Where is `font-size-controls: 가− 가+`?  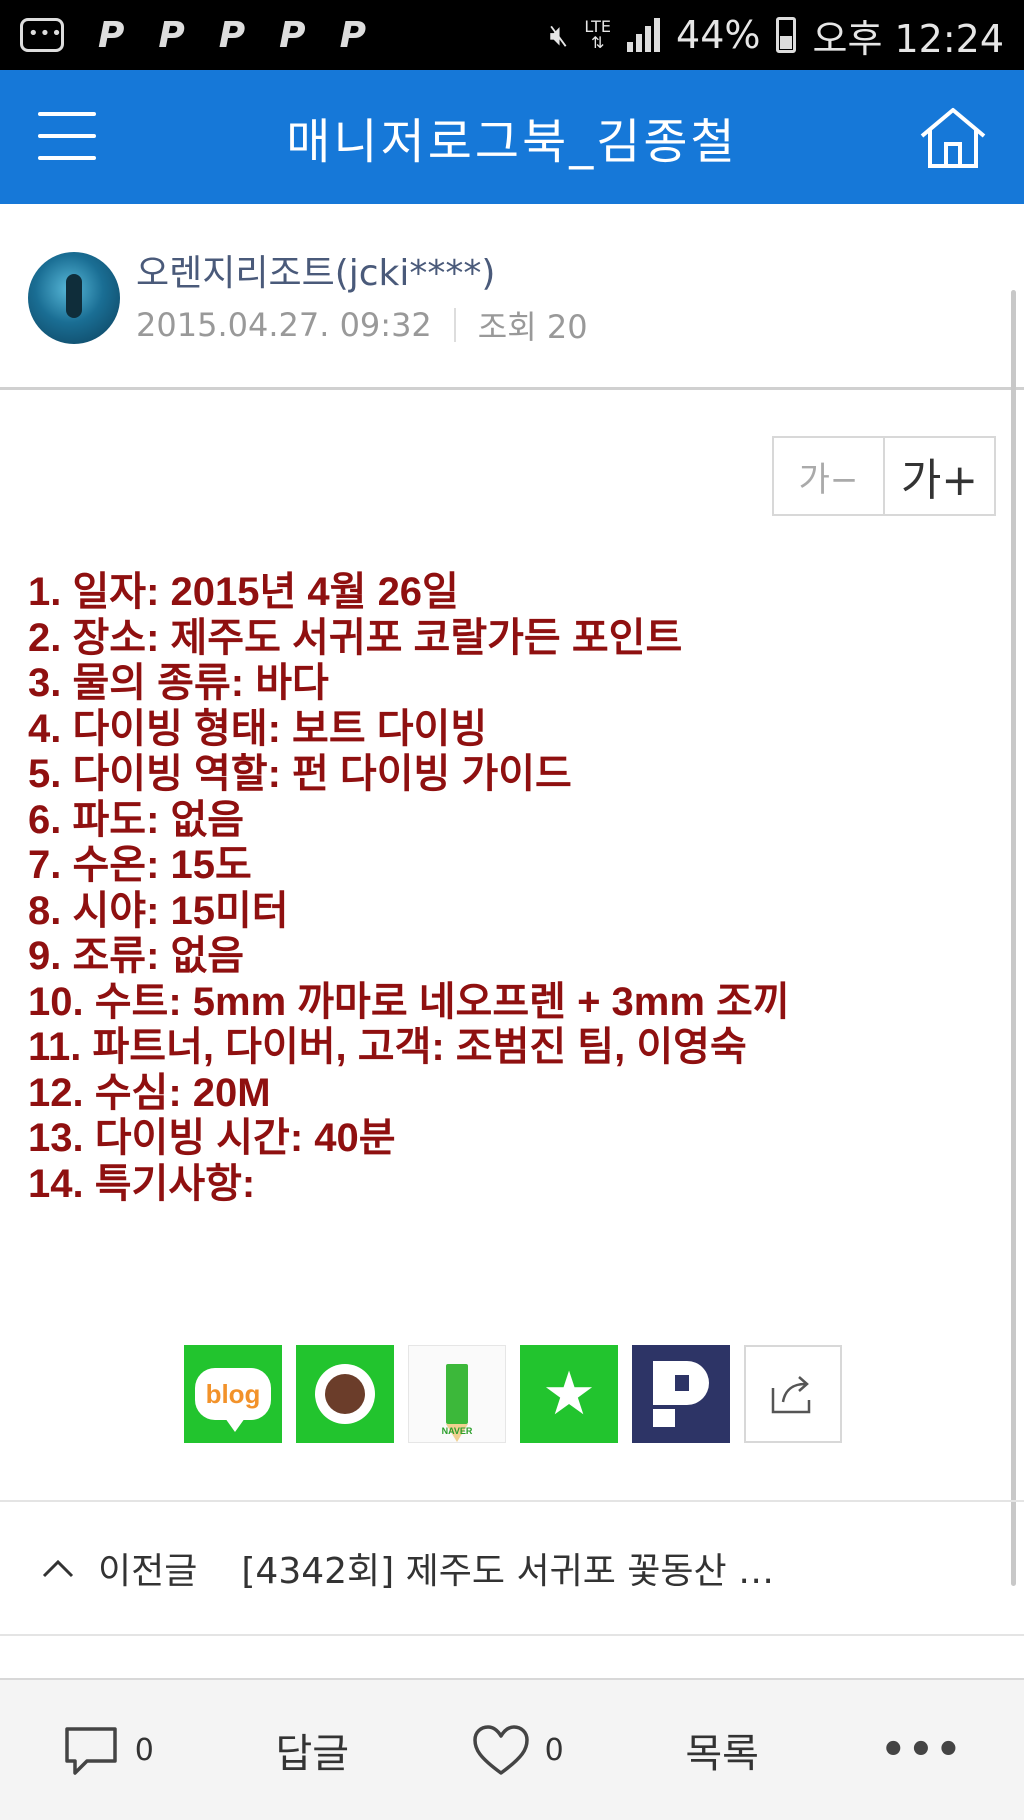
font-size-controls: 가− 가+ is located at coordinates (884, 476).